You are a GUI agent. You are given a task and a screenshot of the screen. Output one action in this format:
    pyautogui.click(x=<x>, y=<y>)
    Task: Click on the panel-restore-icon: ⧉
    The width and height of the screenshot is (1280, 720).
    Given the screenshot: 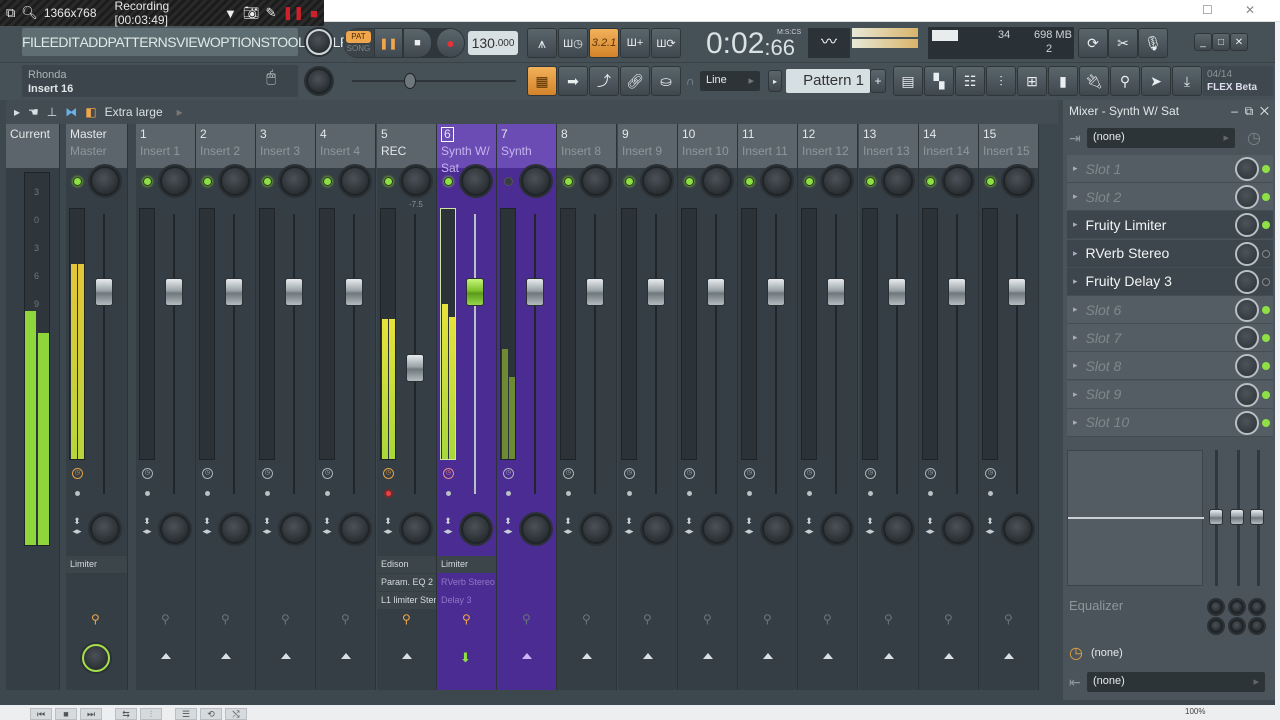 What is the action you would take?
    pyautogui.click(x=1249, y=111)
    